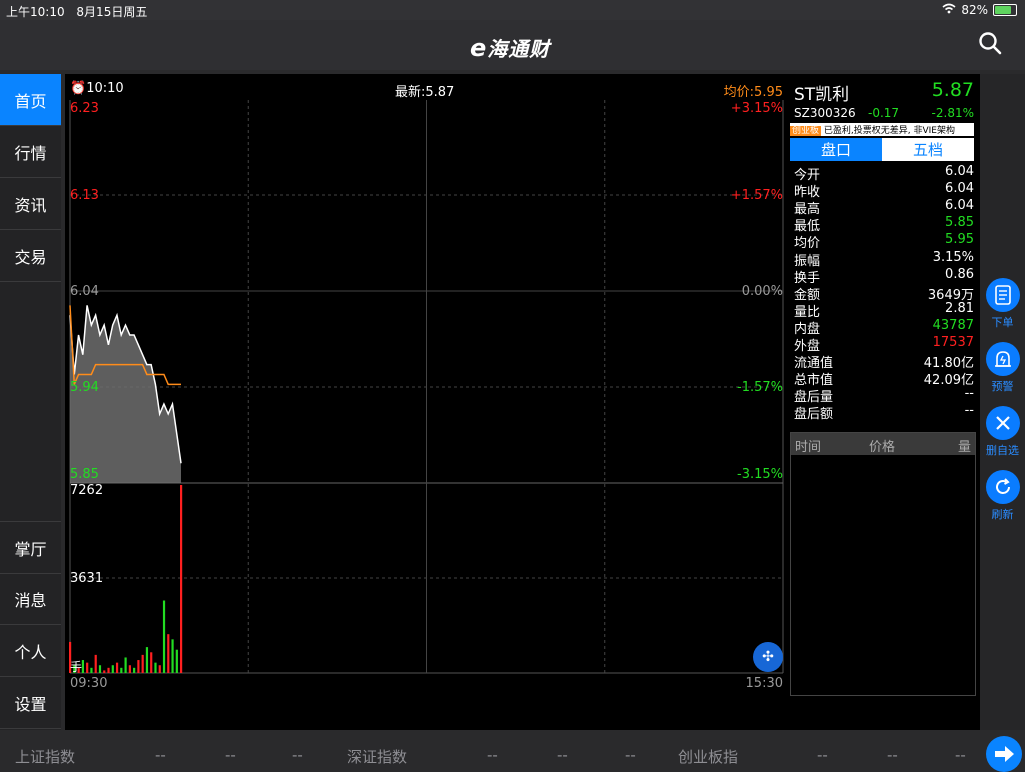 This screenshot has width=1025, height=772. What do you see at coordinates (889, 131) in the screenshot?
I see `stock-note: 已盈利,投票权无差异, 非VIE架构` at bounding box center [889, 131].